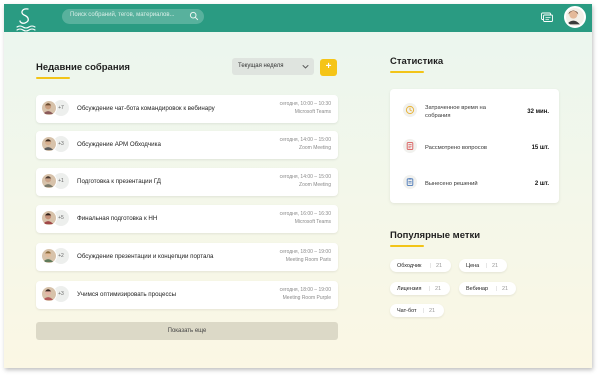 The width and height of the screenshot is (599, 375). I want to click on meeting-title: Подготовка к презентации ГД, so click(119, 181).